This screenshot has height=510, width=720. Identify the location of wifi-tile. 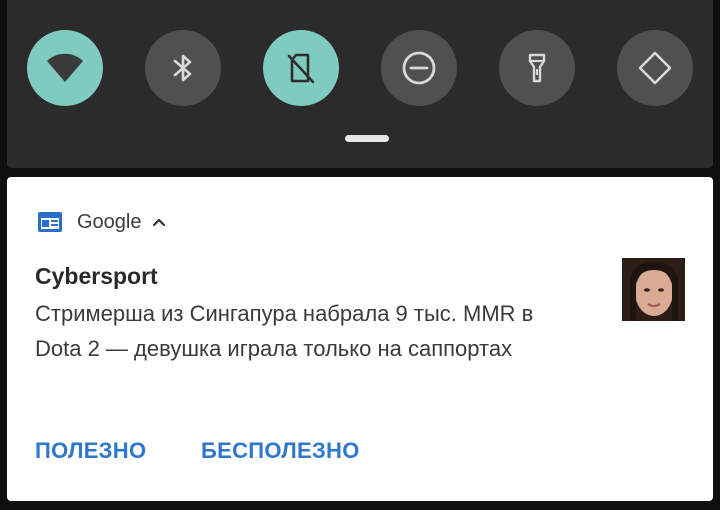
(65, 68).